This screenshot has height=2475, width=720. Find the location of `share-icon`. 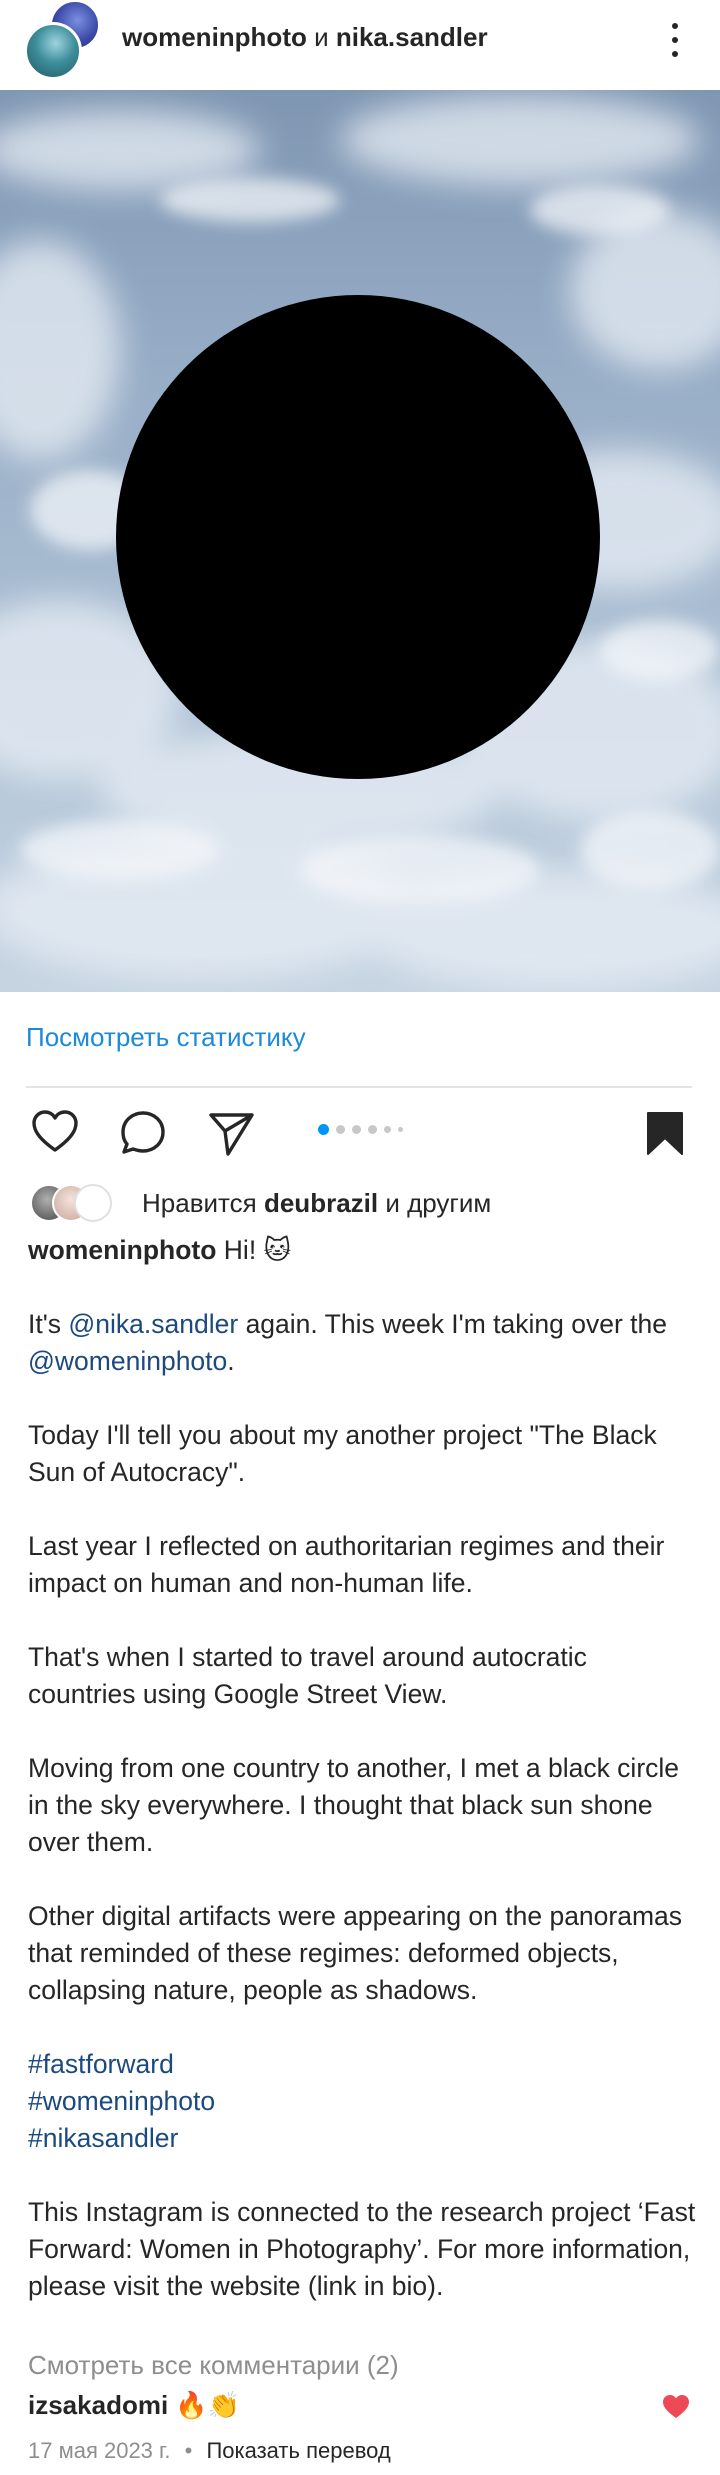

share-icon is located at coordinates (231, 1133).